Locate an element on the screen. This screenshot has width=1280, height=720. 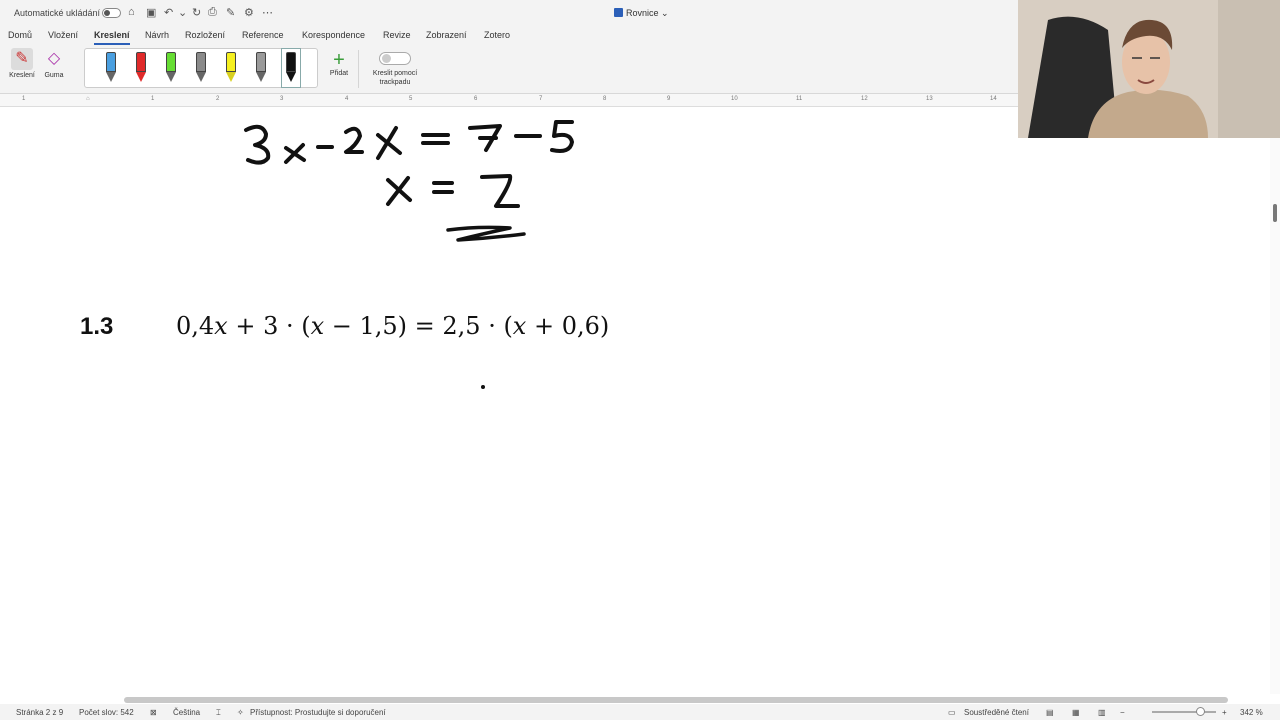
ribbon-separator is located at coordinates (358, 69).